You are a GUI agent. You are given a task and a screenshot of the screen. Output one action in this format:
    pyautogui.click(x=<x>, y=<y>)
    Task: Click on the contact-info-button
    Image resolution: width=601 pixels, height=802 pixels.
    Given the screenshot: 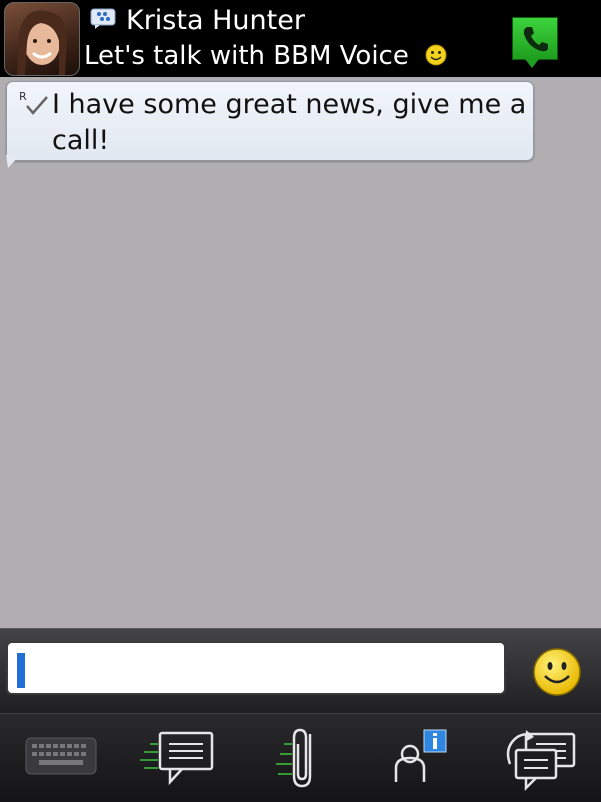 What is the action you would take?
    pyautogui.click(x=420, y=758)
    